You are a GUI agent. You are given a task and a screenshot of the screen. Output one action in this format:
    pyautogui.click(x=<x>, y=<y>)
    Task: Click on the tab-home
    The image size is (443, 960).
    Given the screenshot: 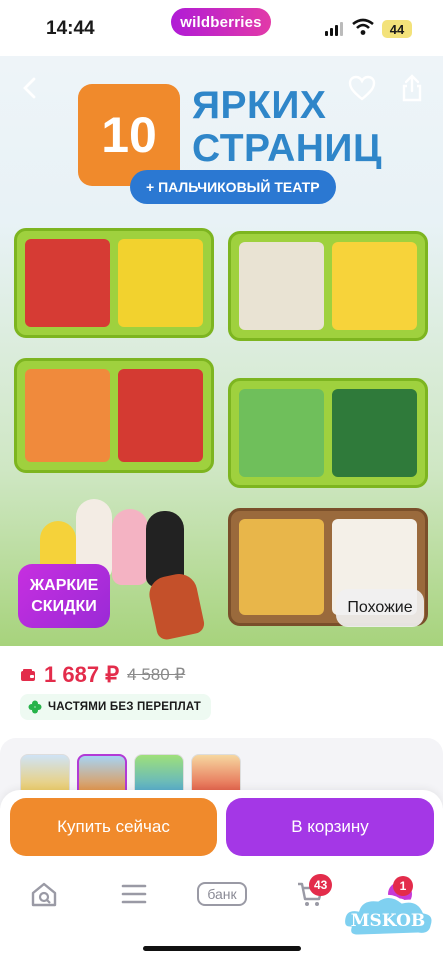 What is the action you would take?
    pyautogui.click(x=44, y=894)
    